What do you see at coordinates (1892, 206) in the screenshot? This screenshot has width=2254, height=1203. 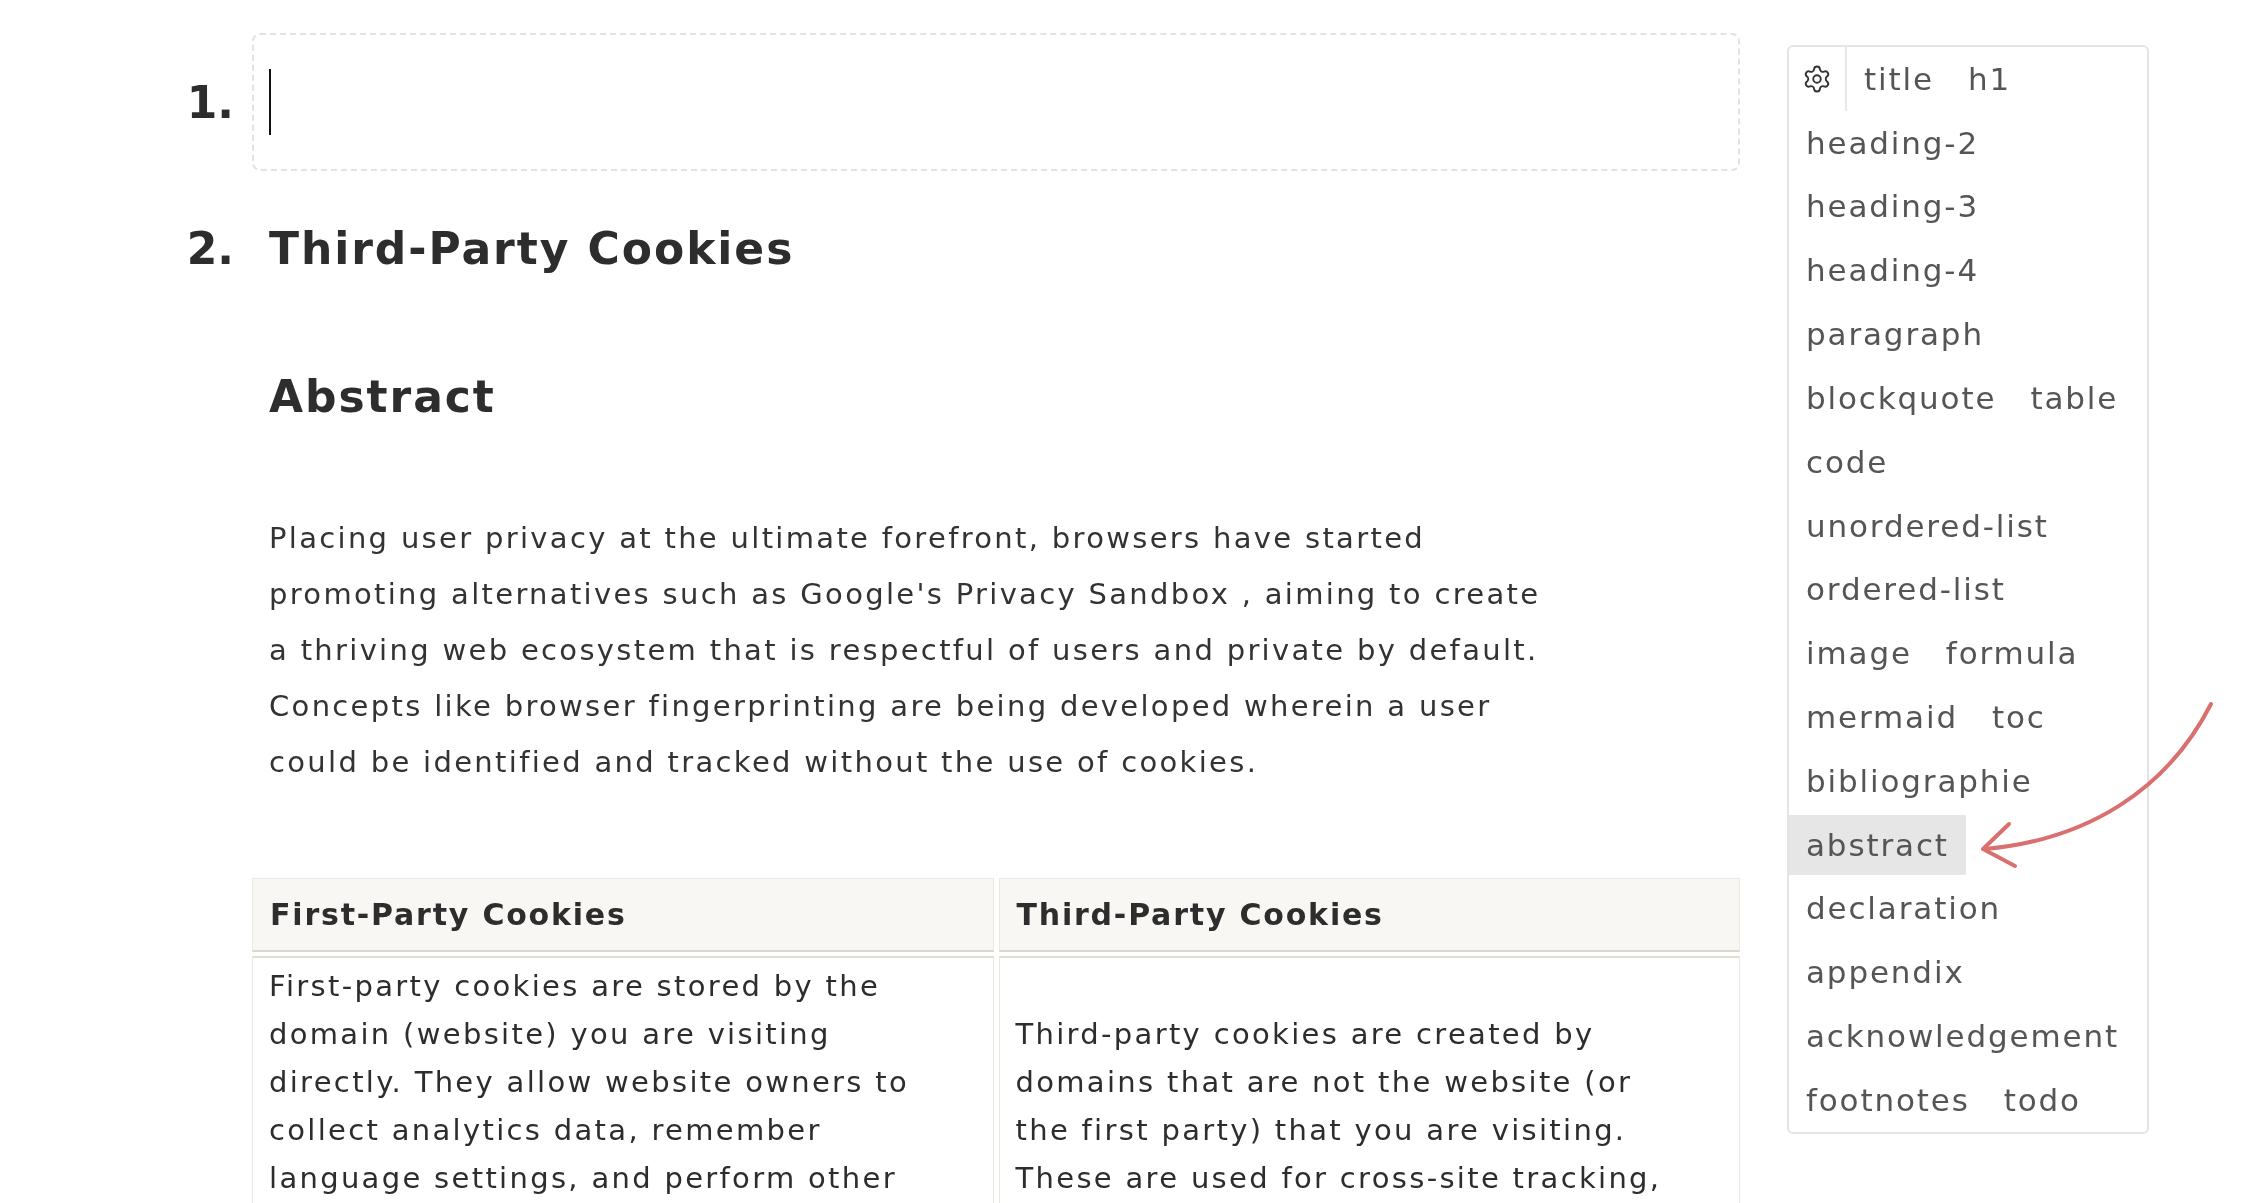 I see `menu-item: heading-3` at bounding box center [1892, 206].